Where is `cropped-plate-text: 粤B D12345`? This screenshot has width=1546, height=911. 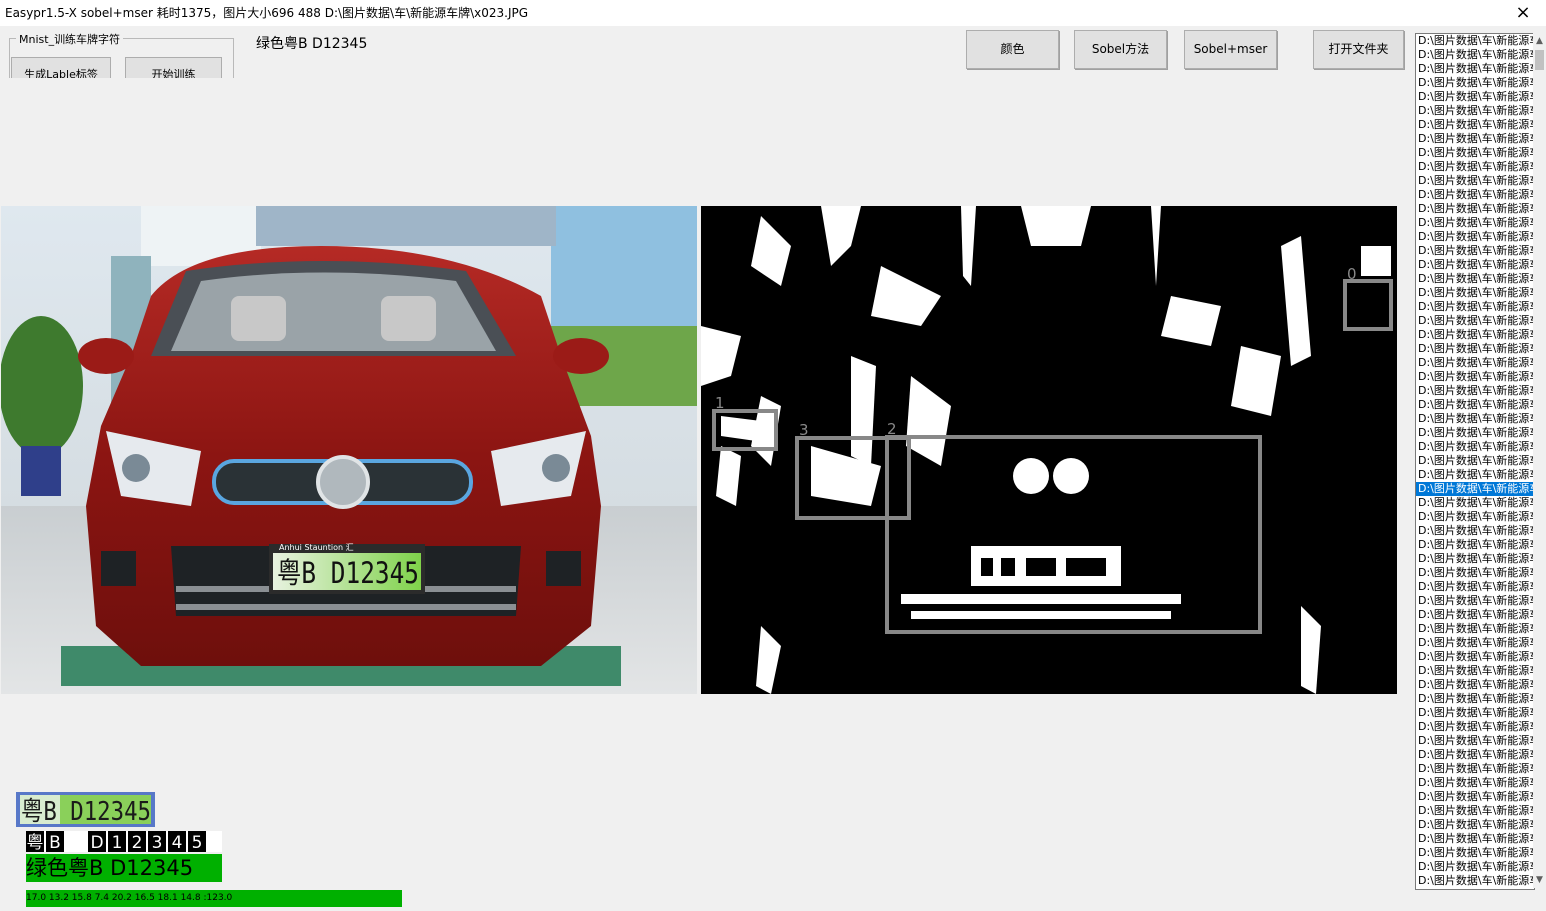
cropped-plate-text: 粤B D12345 is located at coordinates (86, 812).